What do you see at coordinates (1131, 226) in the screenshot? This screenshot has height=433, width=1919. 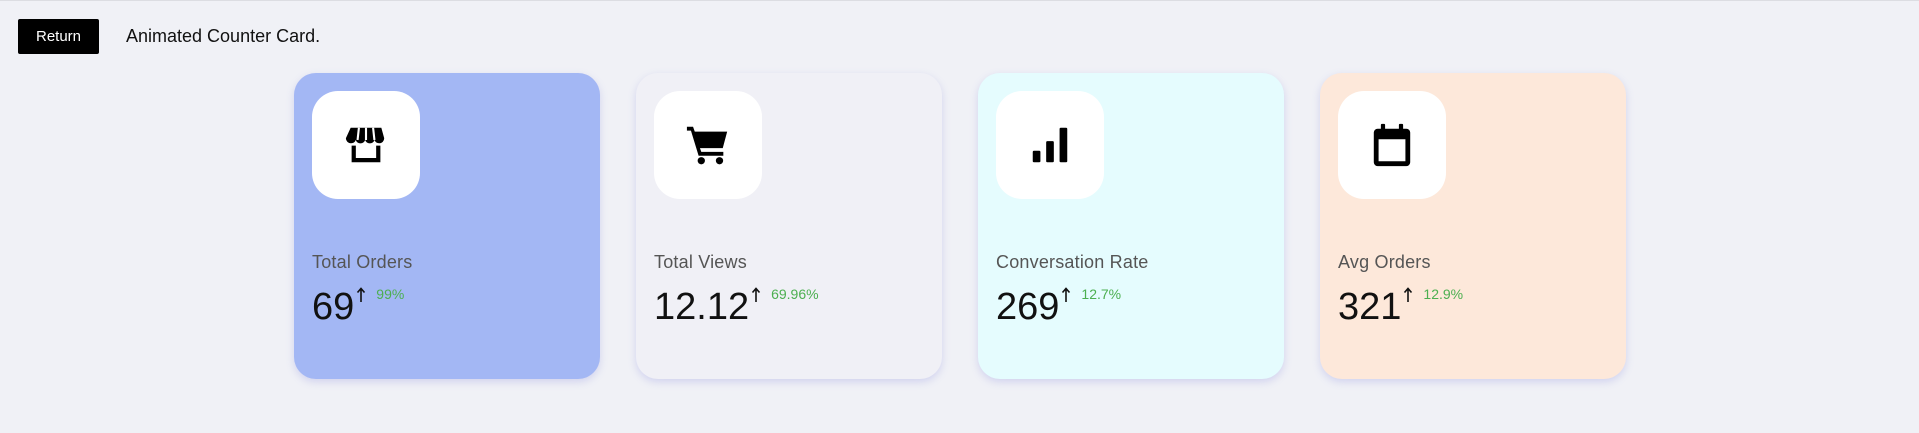 I see `counter-card-conversation-rate: Conversation Rate 269 12.7%` at bounding box center [1131, 226].